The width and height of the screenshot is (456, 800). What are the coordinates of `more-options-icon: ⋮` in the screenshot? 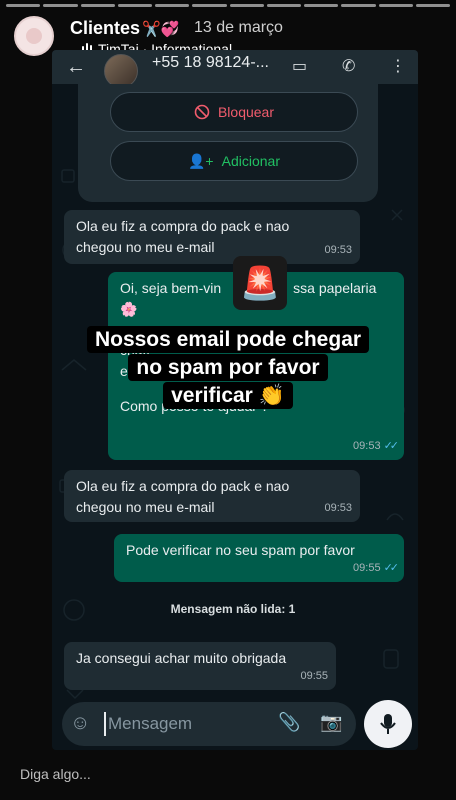 It's located at (398, 66).